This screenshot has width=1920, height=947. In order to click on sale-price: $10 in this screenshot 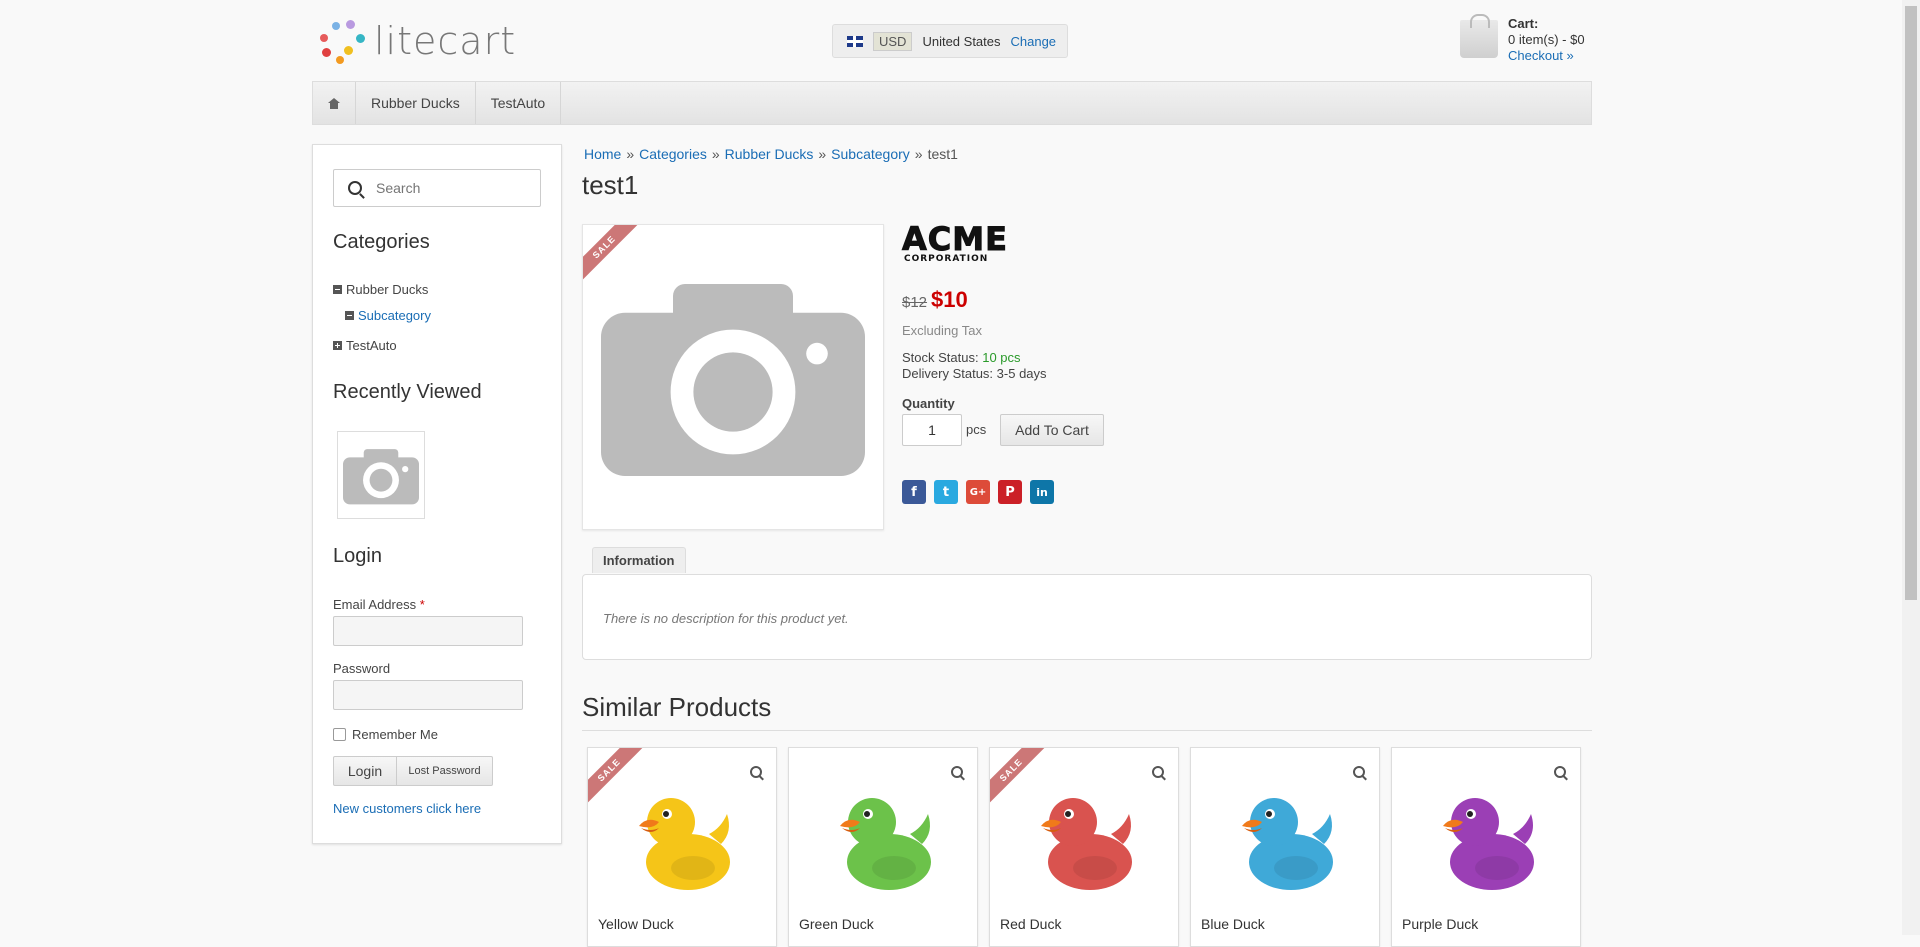, I will do `click(949, 299)`.